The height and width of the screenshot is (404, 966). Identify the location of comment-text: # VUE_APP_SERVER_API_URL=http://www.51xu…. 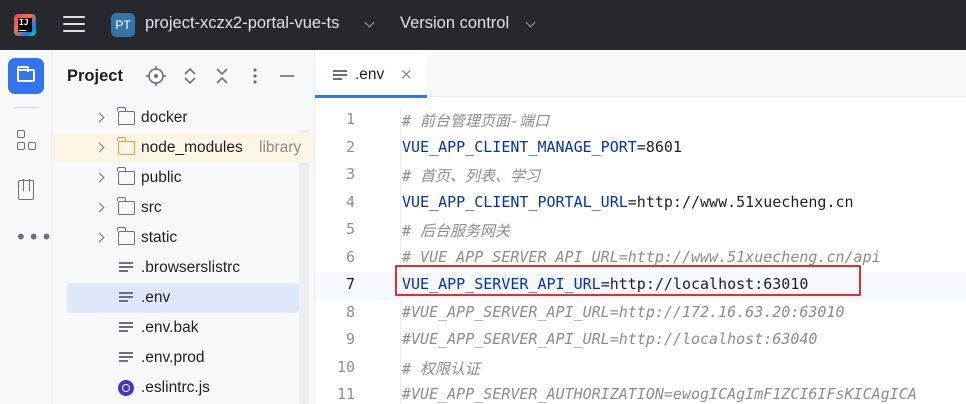
(641, 256).